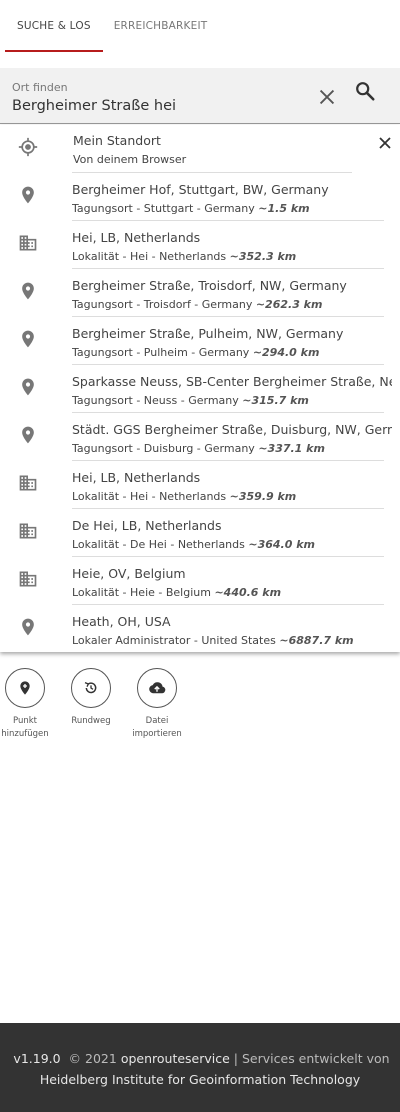 The image size is (400, 1112). I want to click on result-title: Bergheimer Straße, Pulheim, NW, Germany, so click(208, 333).